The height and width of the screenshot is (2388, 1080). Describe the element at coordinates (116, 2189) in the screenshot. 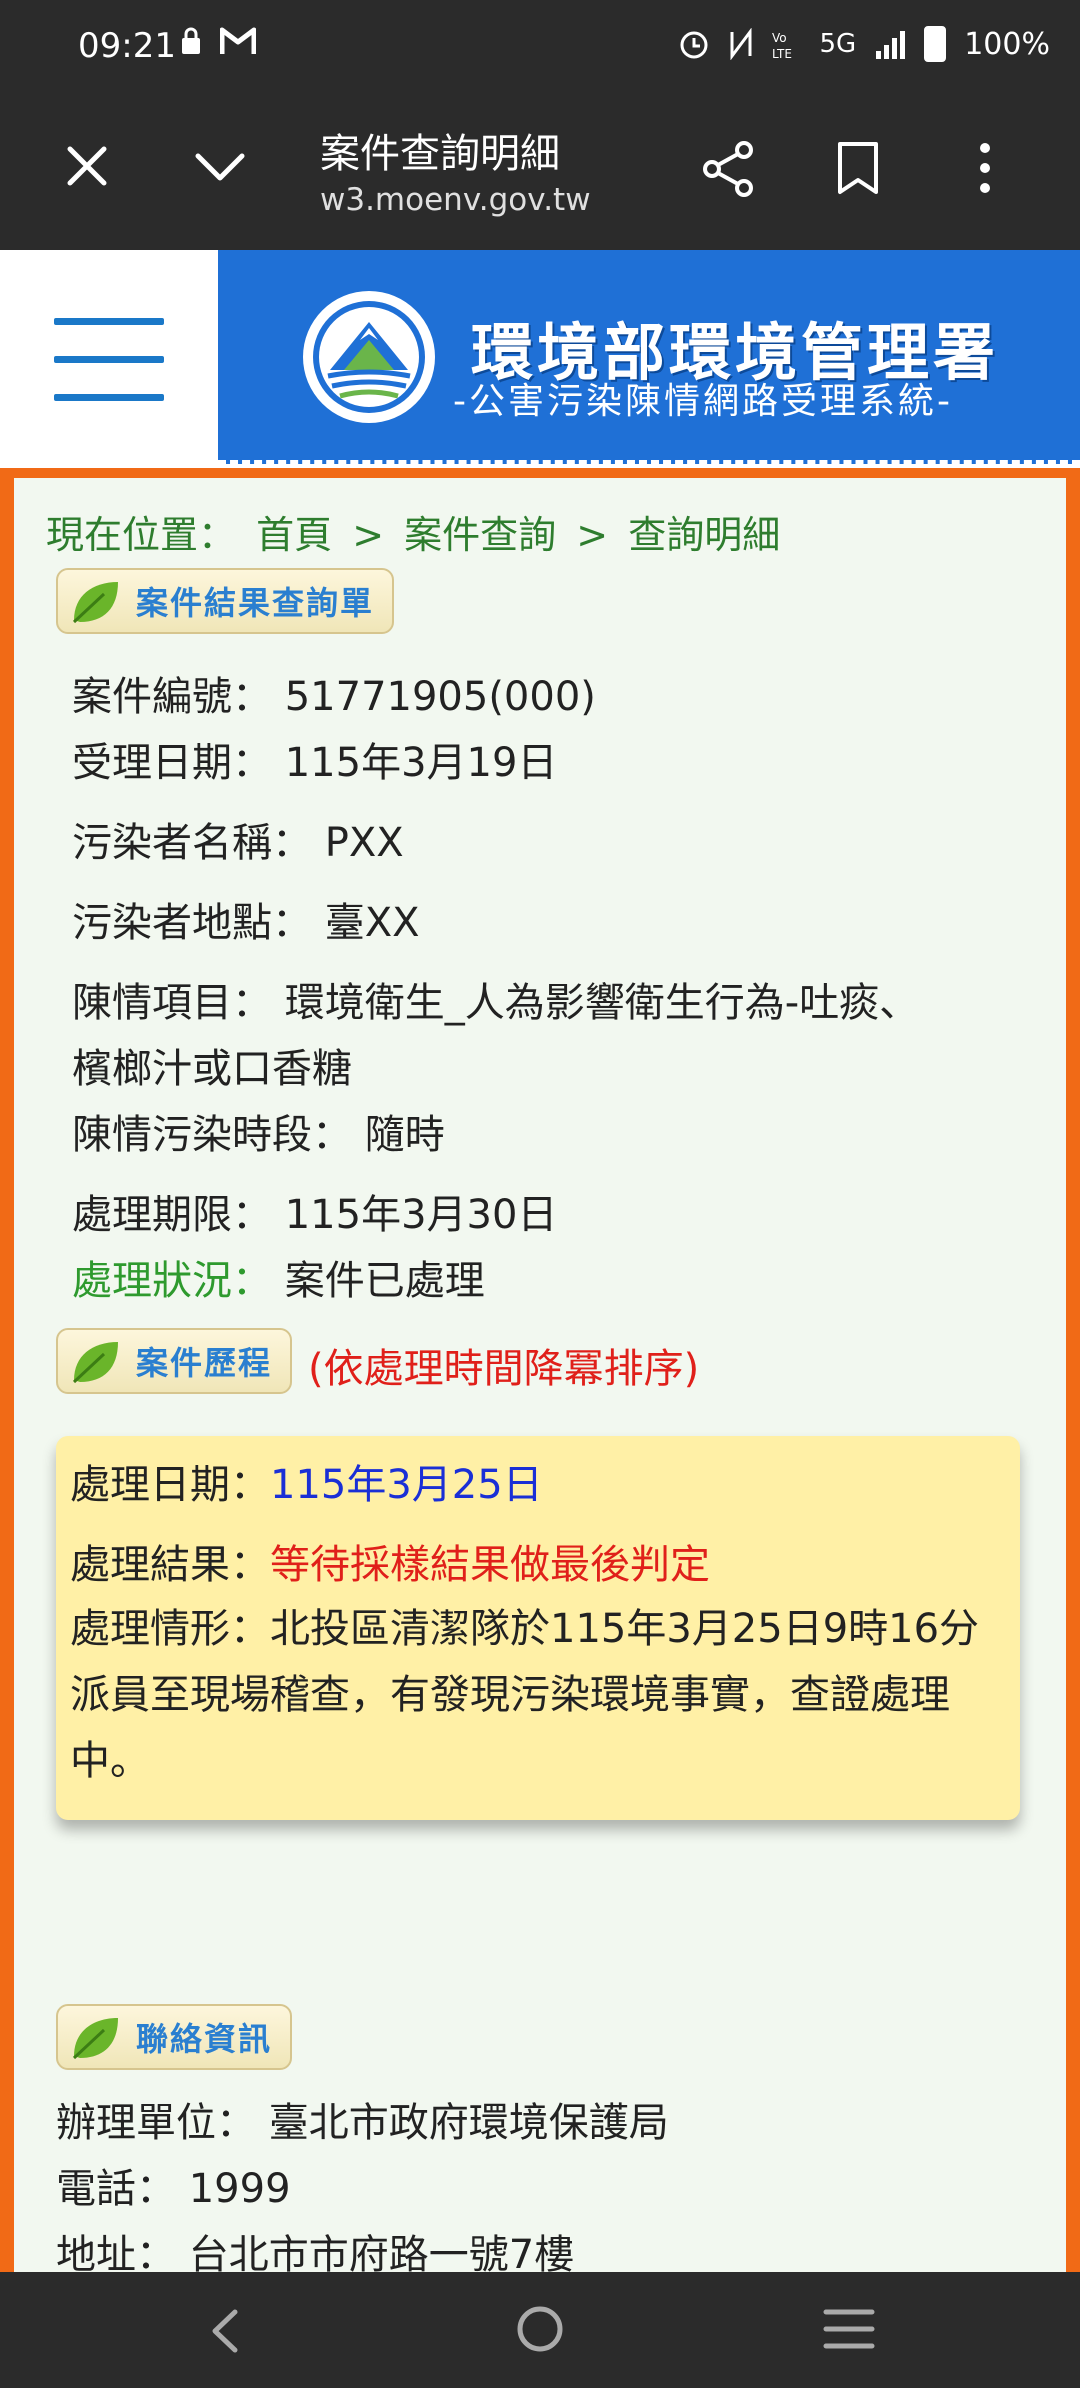

I see `contact-phone-label: 電話：` at that location.